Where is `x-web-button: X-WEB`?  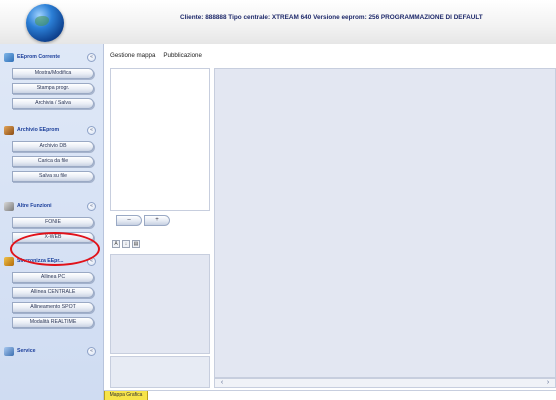
x-web-button: X-WEB is located at coordinates (53, 237).